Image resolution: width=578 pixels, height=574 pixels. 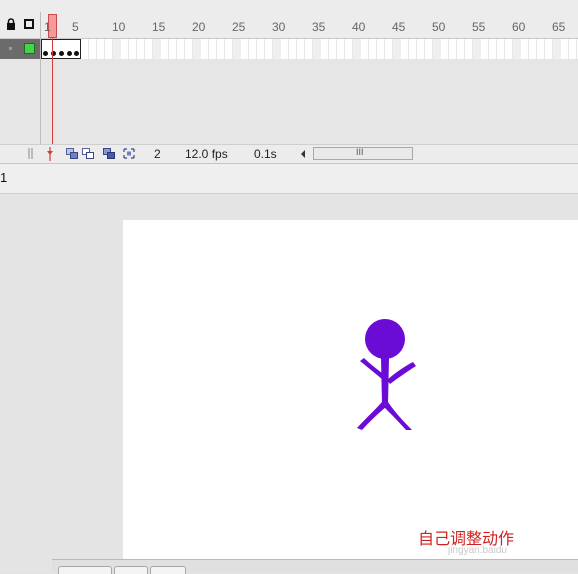 What do you see at coordinates (289, 19) in the screenshot?
I see `timeline-header` at bounding box center [289, 19].